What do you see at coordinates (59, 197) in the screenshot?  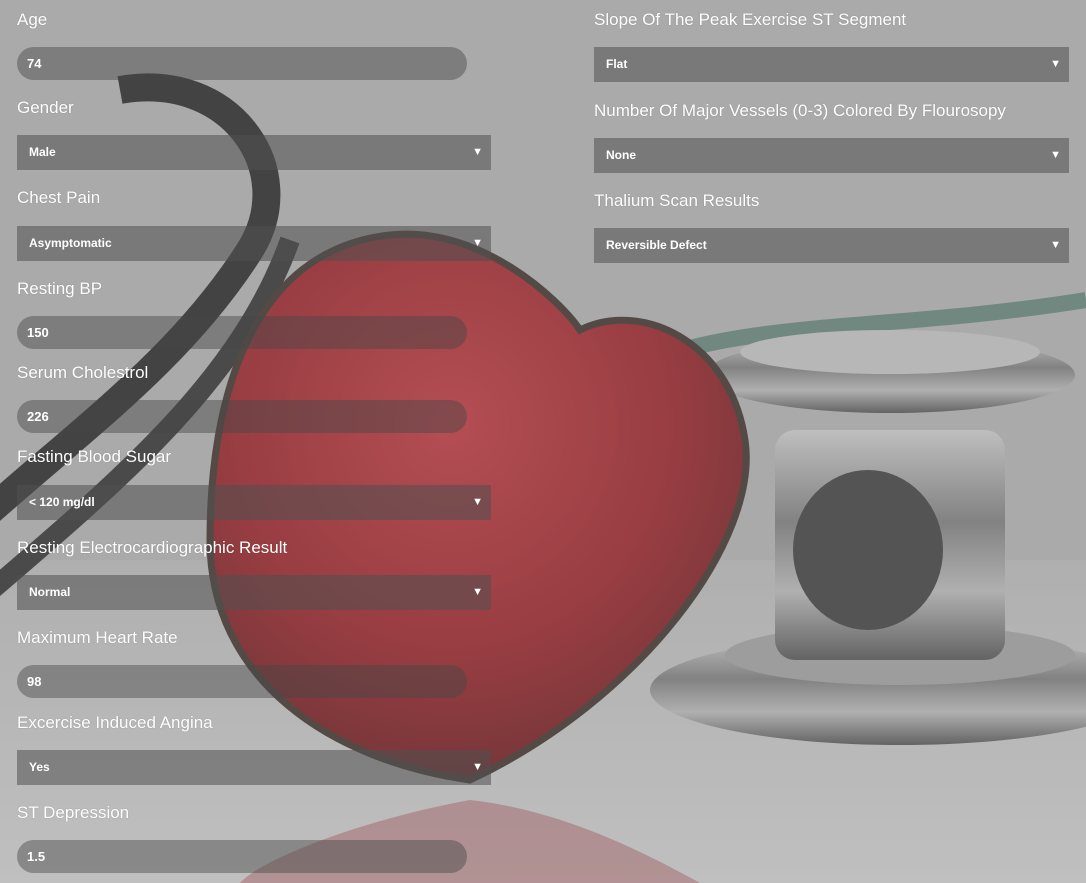 I see `chest-pain-label: Chest Pain` at bounding box center [59, 197].